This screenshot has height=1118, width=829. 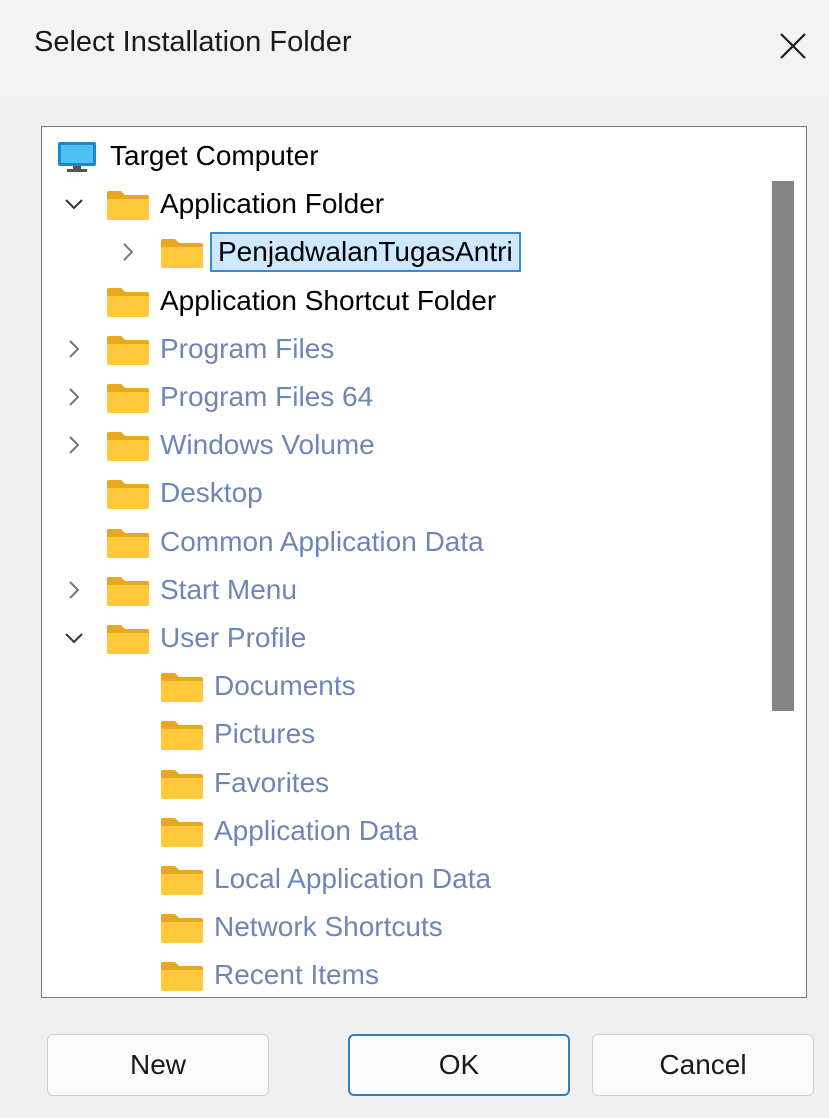 I want to click on title-bar: Select Installation Folder, so click(x=414, y=48).